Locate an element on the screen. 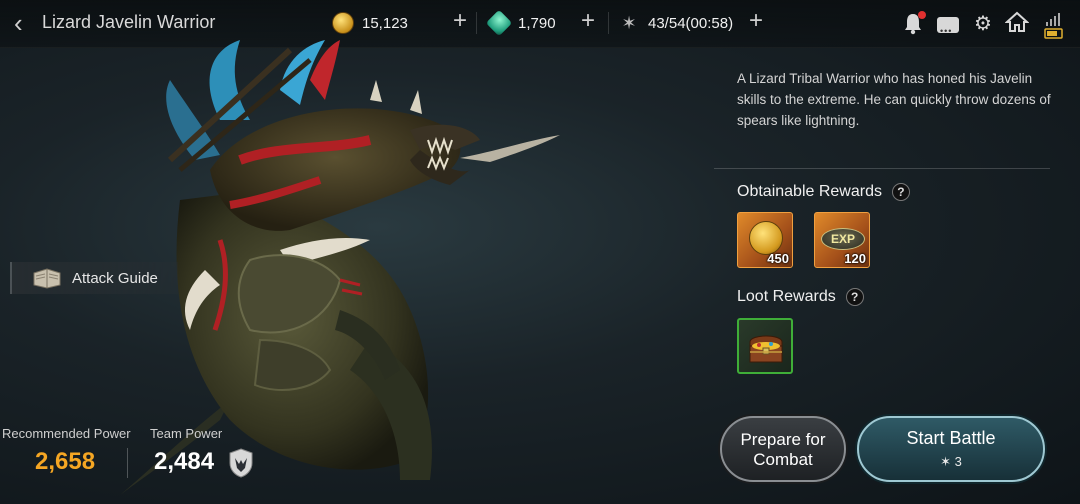 The image size is (1080, 504). loot-chest-slot is located at coordinates (765, 346).